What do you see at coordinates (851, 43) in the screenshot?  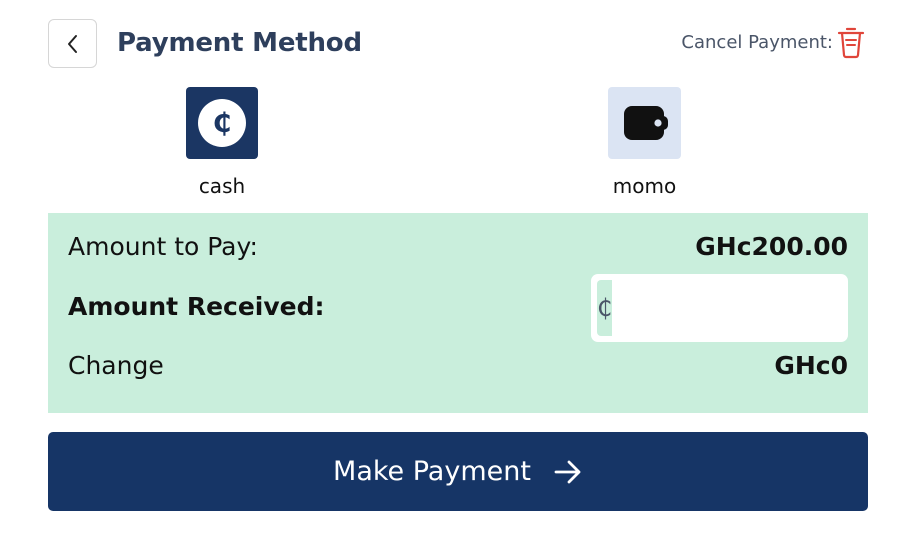 I see `trash-icon` at bounding box center [851, 43].